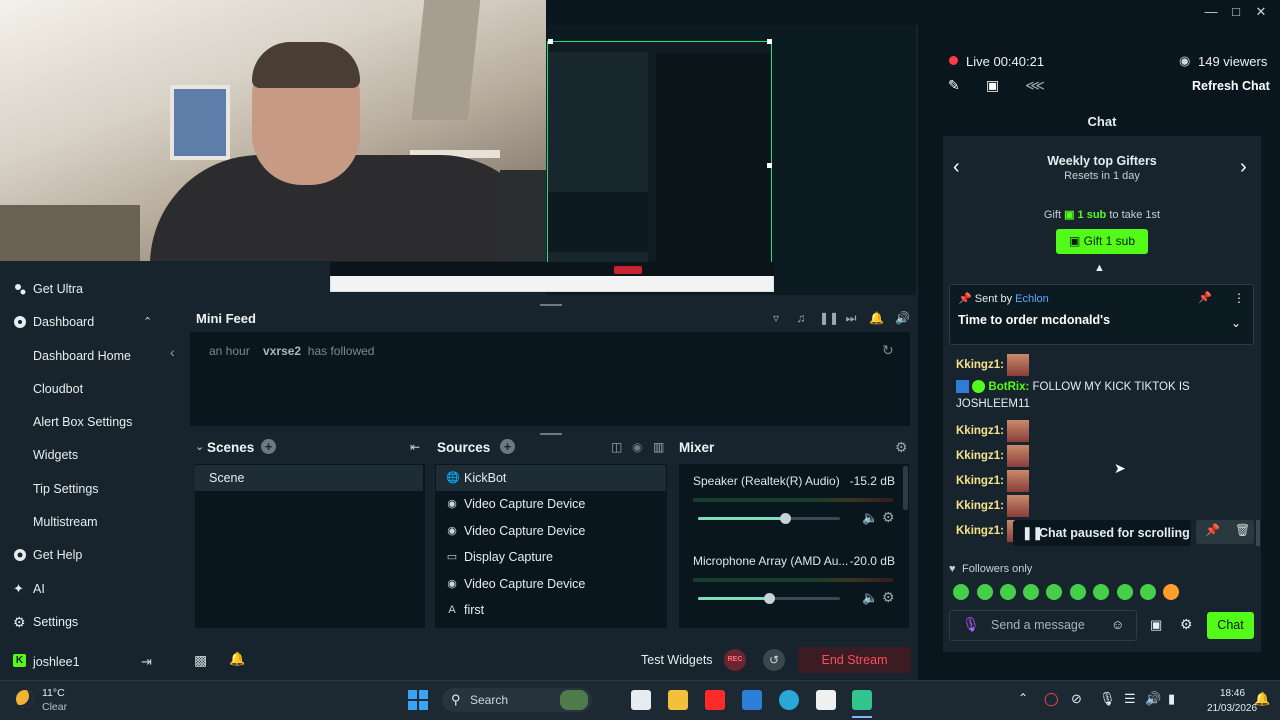  What do you see at coordinates (56, 662) in the screenshot?
I see `sidebar-username: joshlee1` at bounding box center [56, 662].